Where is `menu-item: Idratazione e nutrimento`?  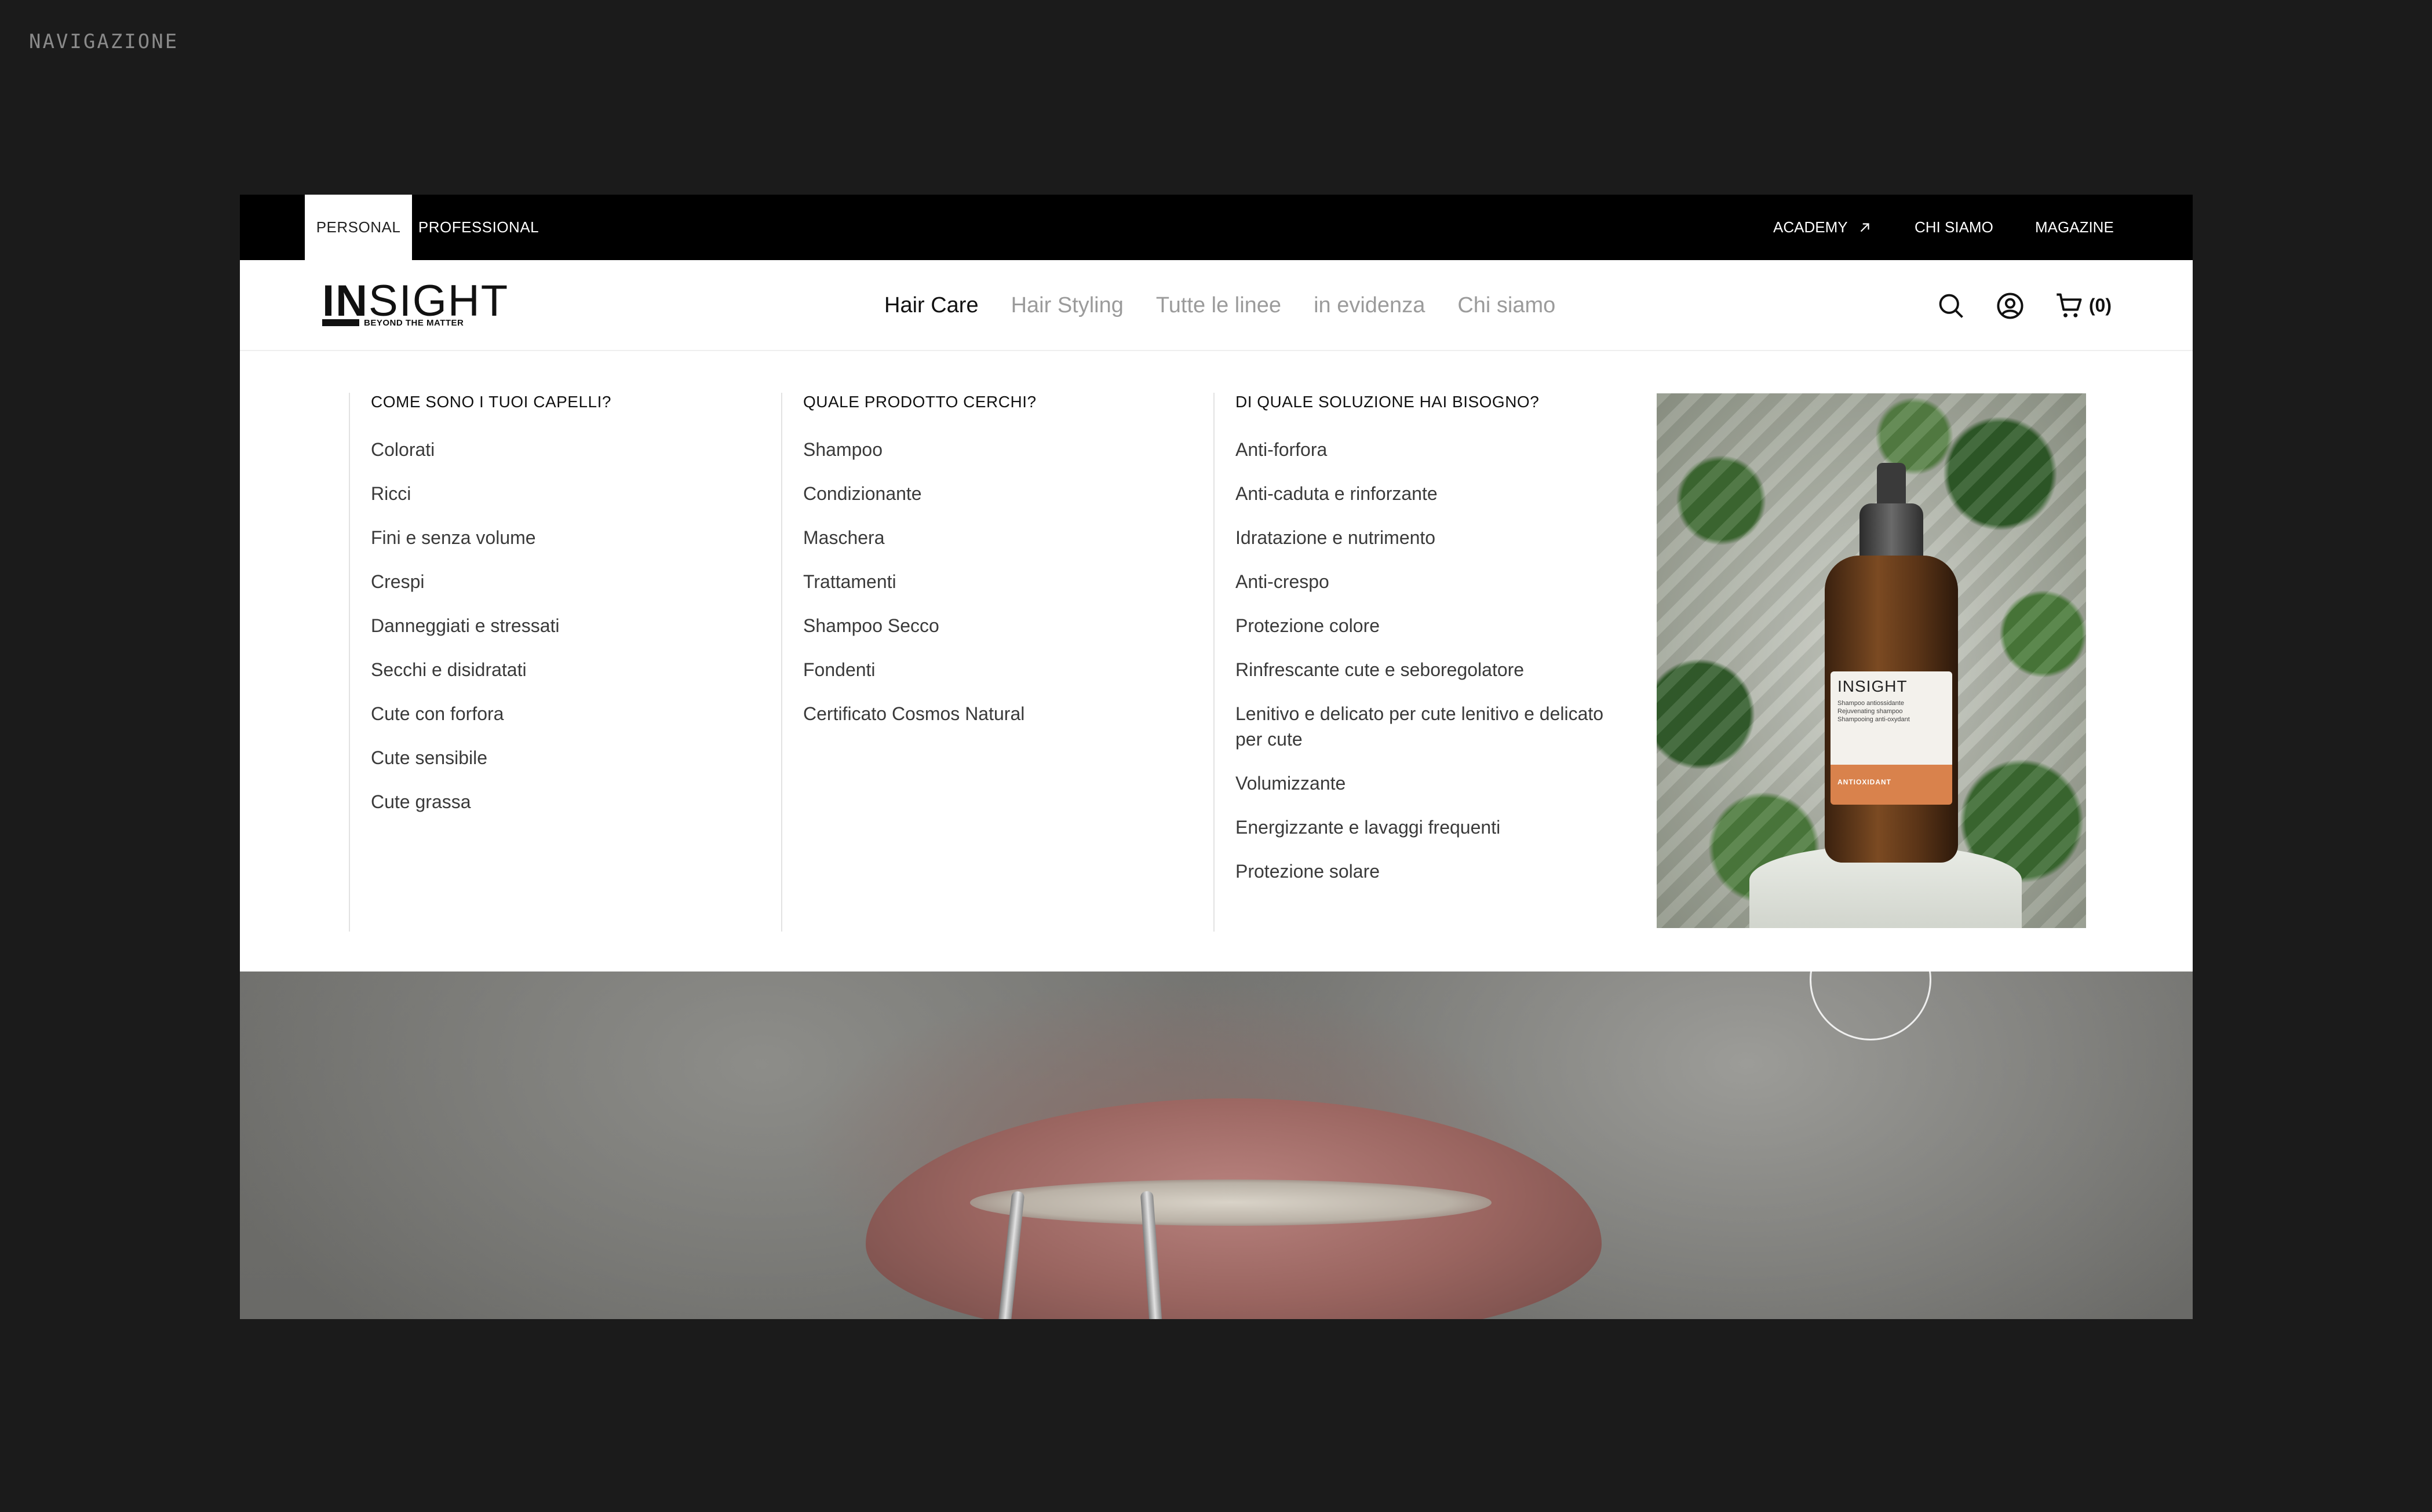
menu-item: Idratazione e nutrimento is located at coordinates (1427, 537).